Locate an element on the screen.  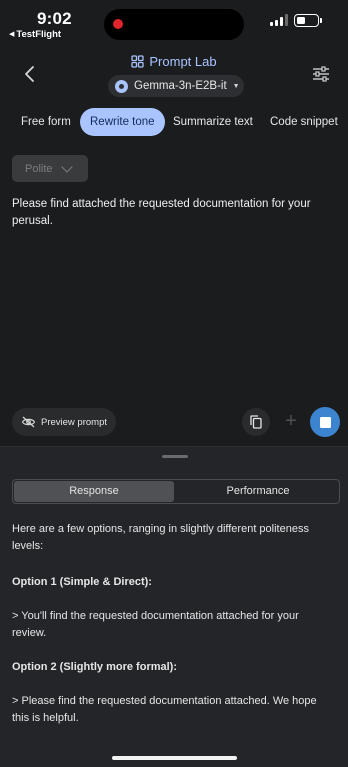
battery-tip is located at coordinates (321, 20).